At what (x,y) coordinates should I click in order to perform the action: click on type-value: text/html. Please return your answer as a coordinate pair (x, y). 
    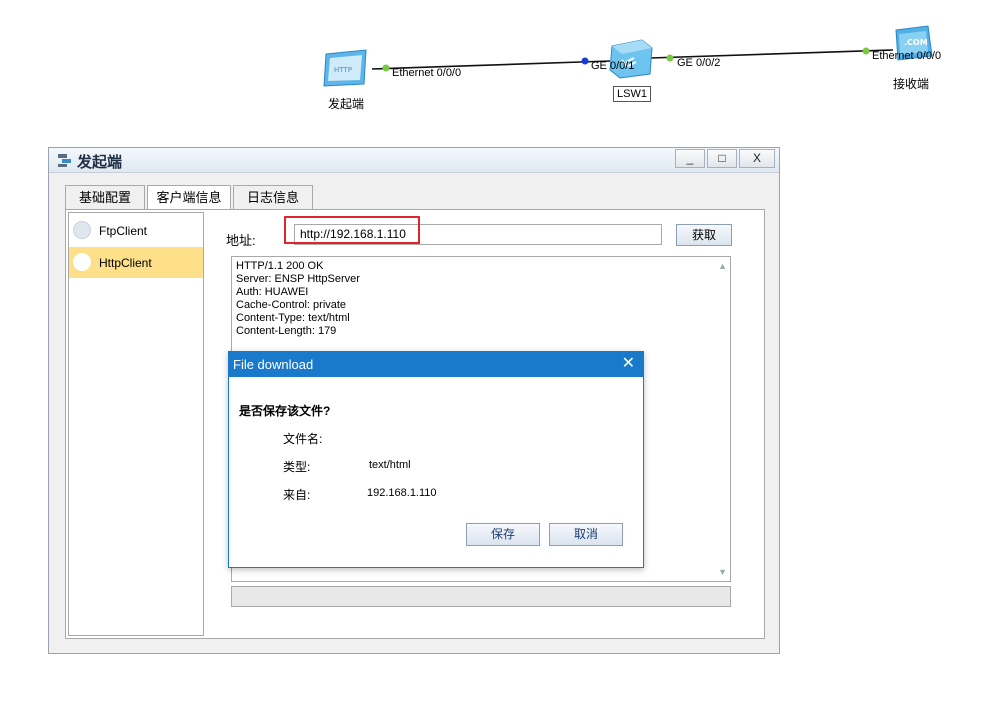
    Looking at the image, I should click on (390, 465).